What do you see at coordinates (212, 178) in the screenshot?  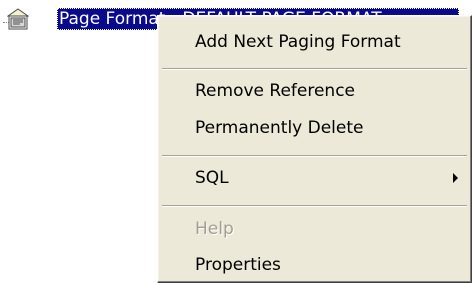 I see `menu-item-sql-label: SQL` at bounding box center [212, 178].